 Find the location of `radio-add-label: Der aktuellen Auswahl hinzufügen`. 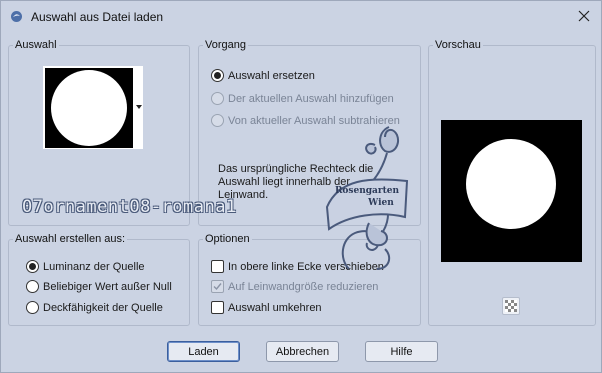

radio-add-label: Der aktuellen Auswahl hinzufügen is located at coordinates (311, 98).